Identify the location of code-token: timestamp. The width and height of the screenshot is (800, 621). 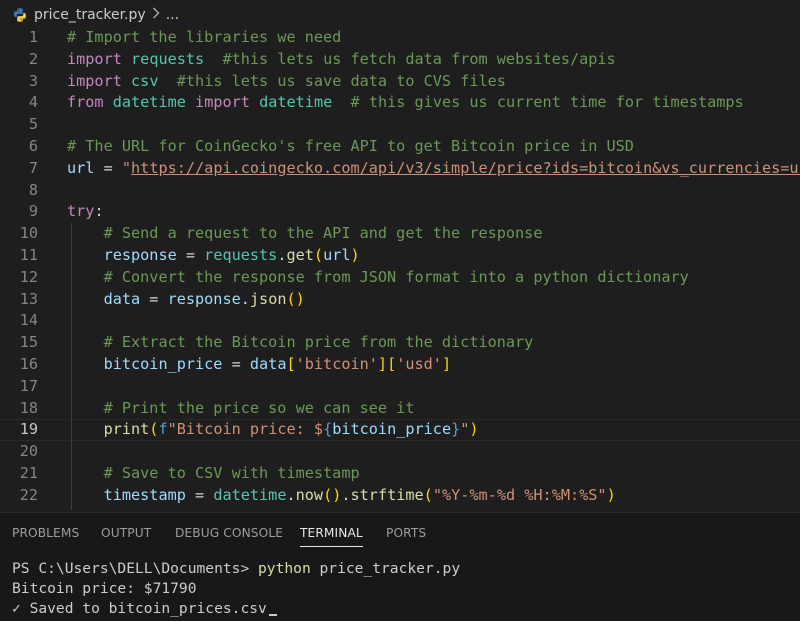
(144, 494).